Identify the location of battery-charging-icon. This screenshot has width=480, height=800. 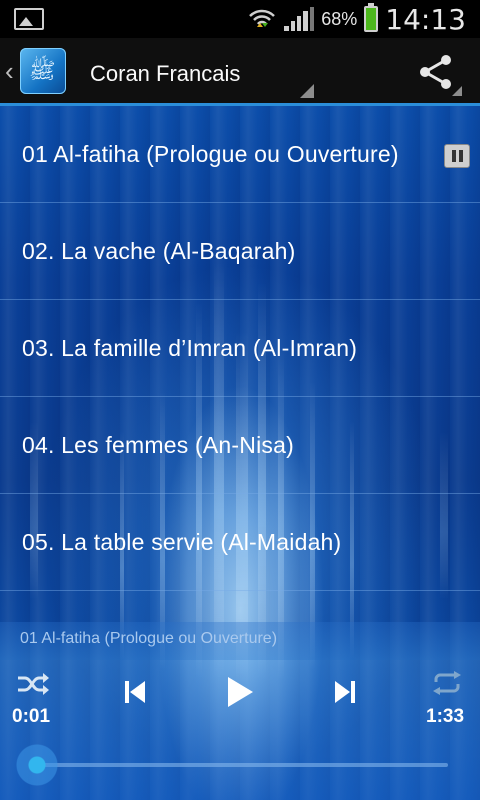
(371, 17).